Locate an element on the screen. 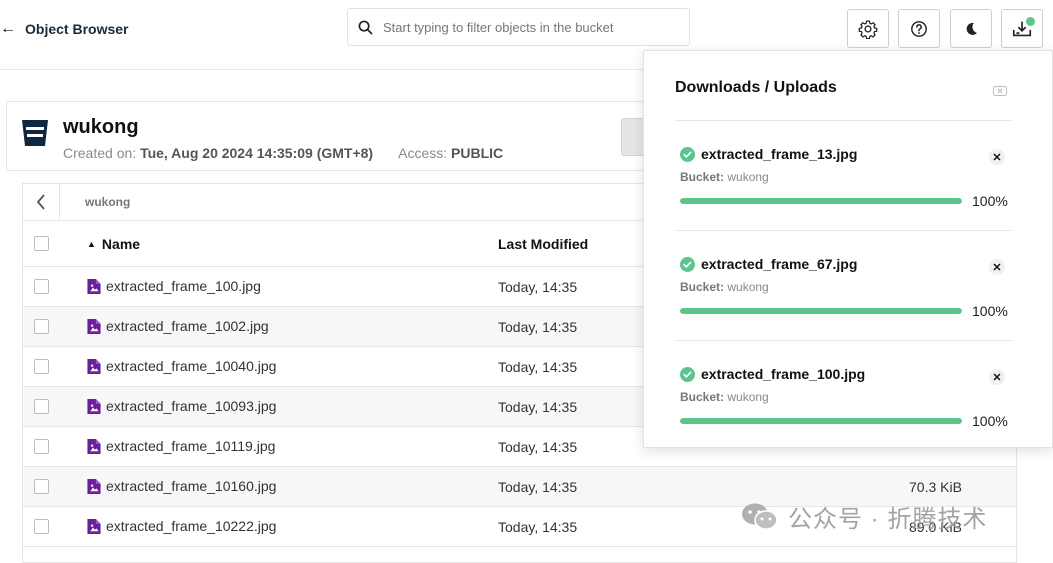 The image size is (1053, 563). file-name-cell: extracted_frame_10040.jpg is located at coordinates (181, 366).